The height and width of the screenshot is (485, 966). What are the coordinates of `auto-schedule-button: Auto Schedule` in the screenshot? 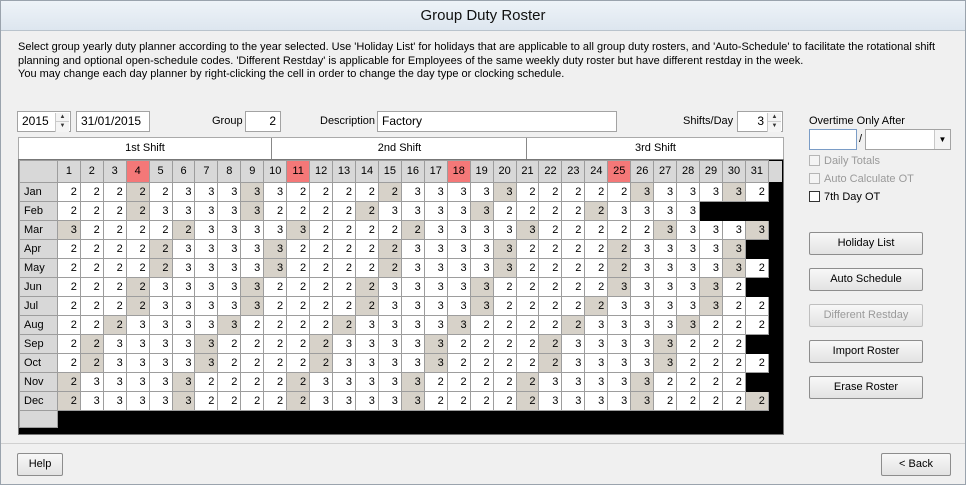 It's located at (866, 279).